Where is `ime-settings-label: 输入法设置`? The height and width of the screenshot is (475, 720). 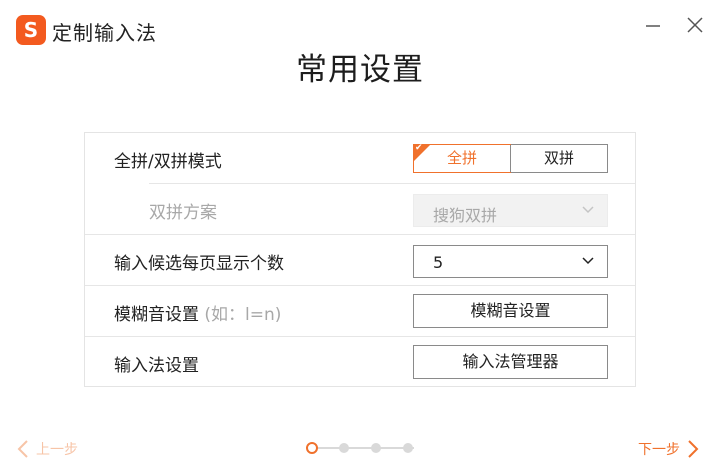 ime-settings-label: 输入法设置 is located at coordinates (156, 366).